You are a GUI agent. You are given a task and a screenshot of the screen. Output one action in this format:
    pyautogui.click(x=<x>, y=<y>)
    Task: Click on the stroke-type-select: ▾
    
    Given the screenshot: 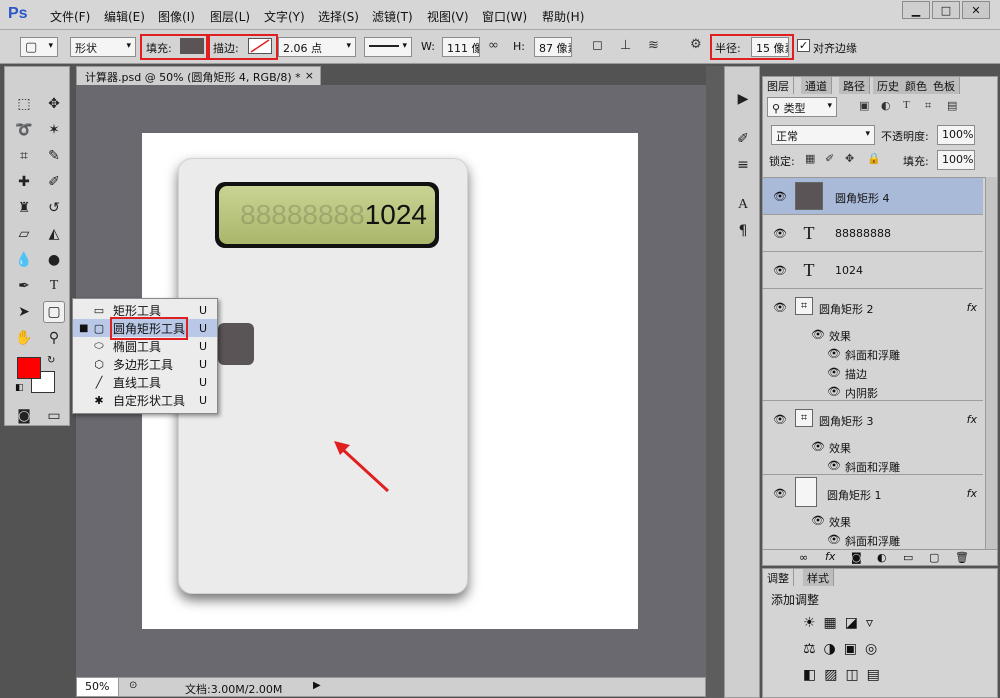 What is the action you would take?
    pyautogui.click(x=388, y=47)
    